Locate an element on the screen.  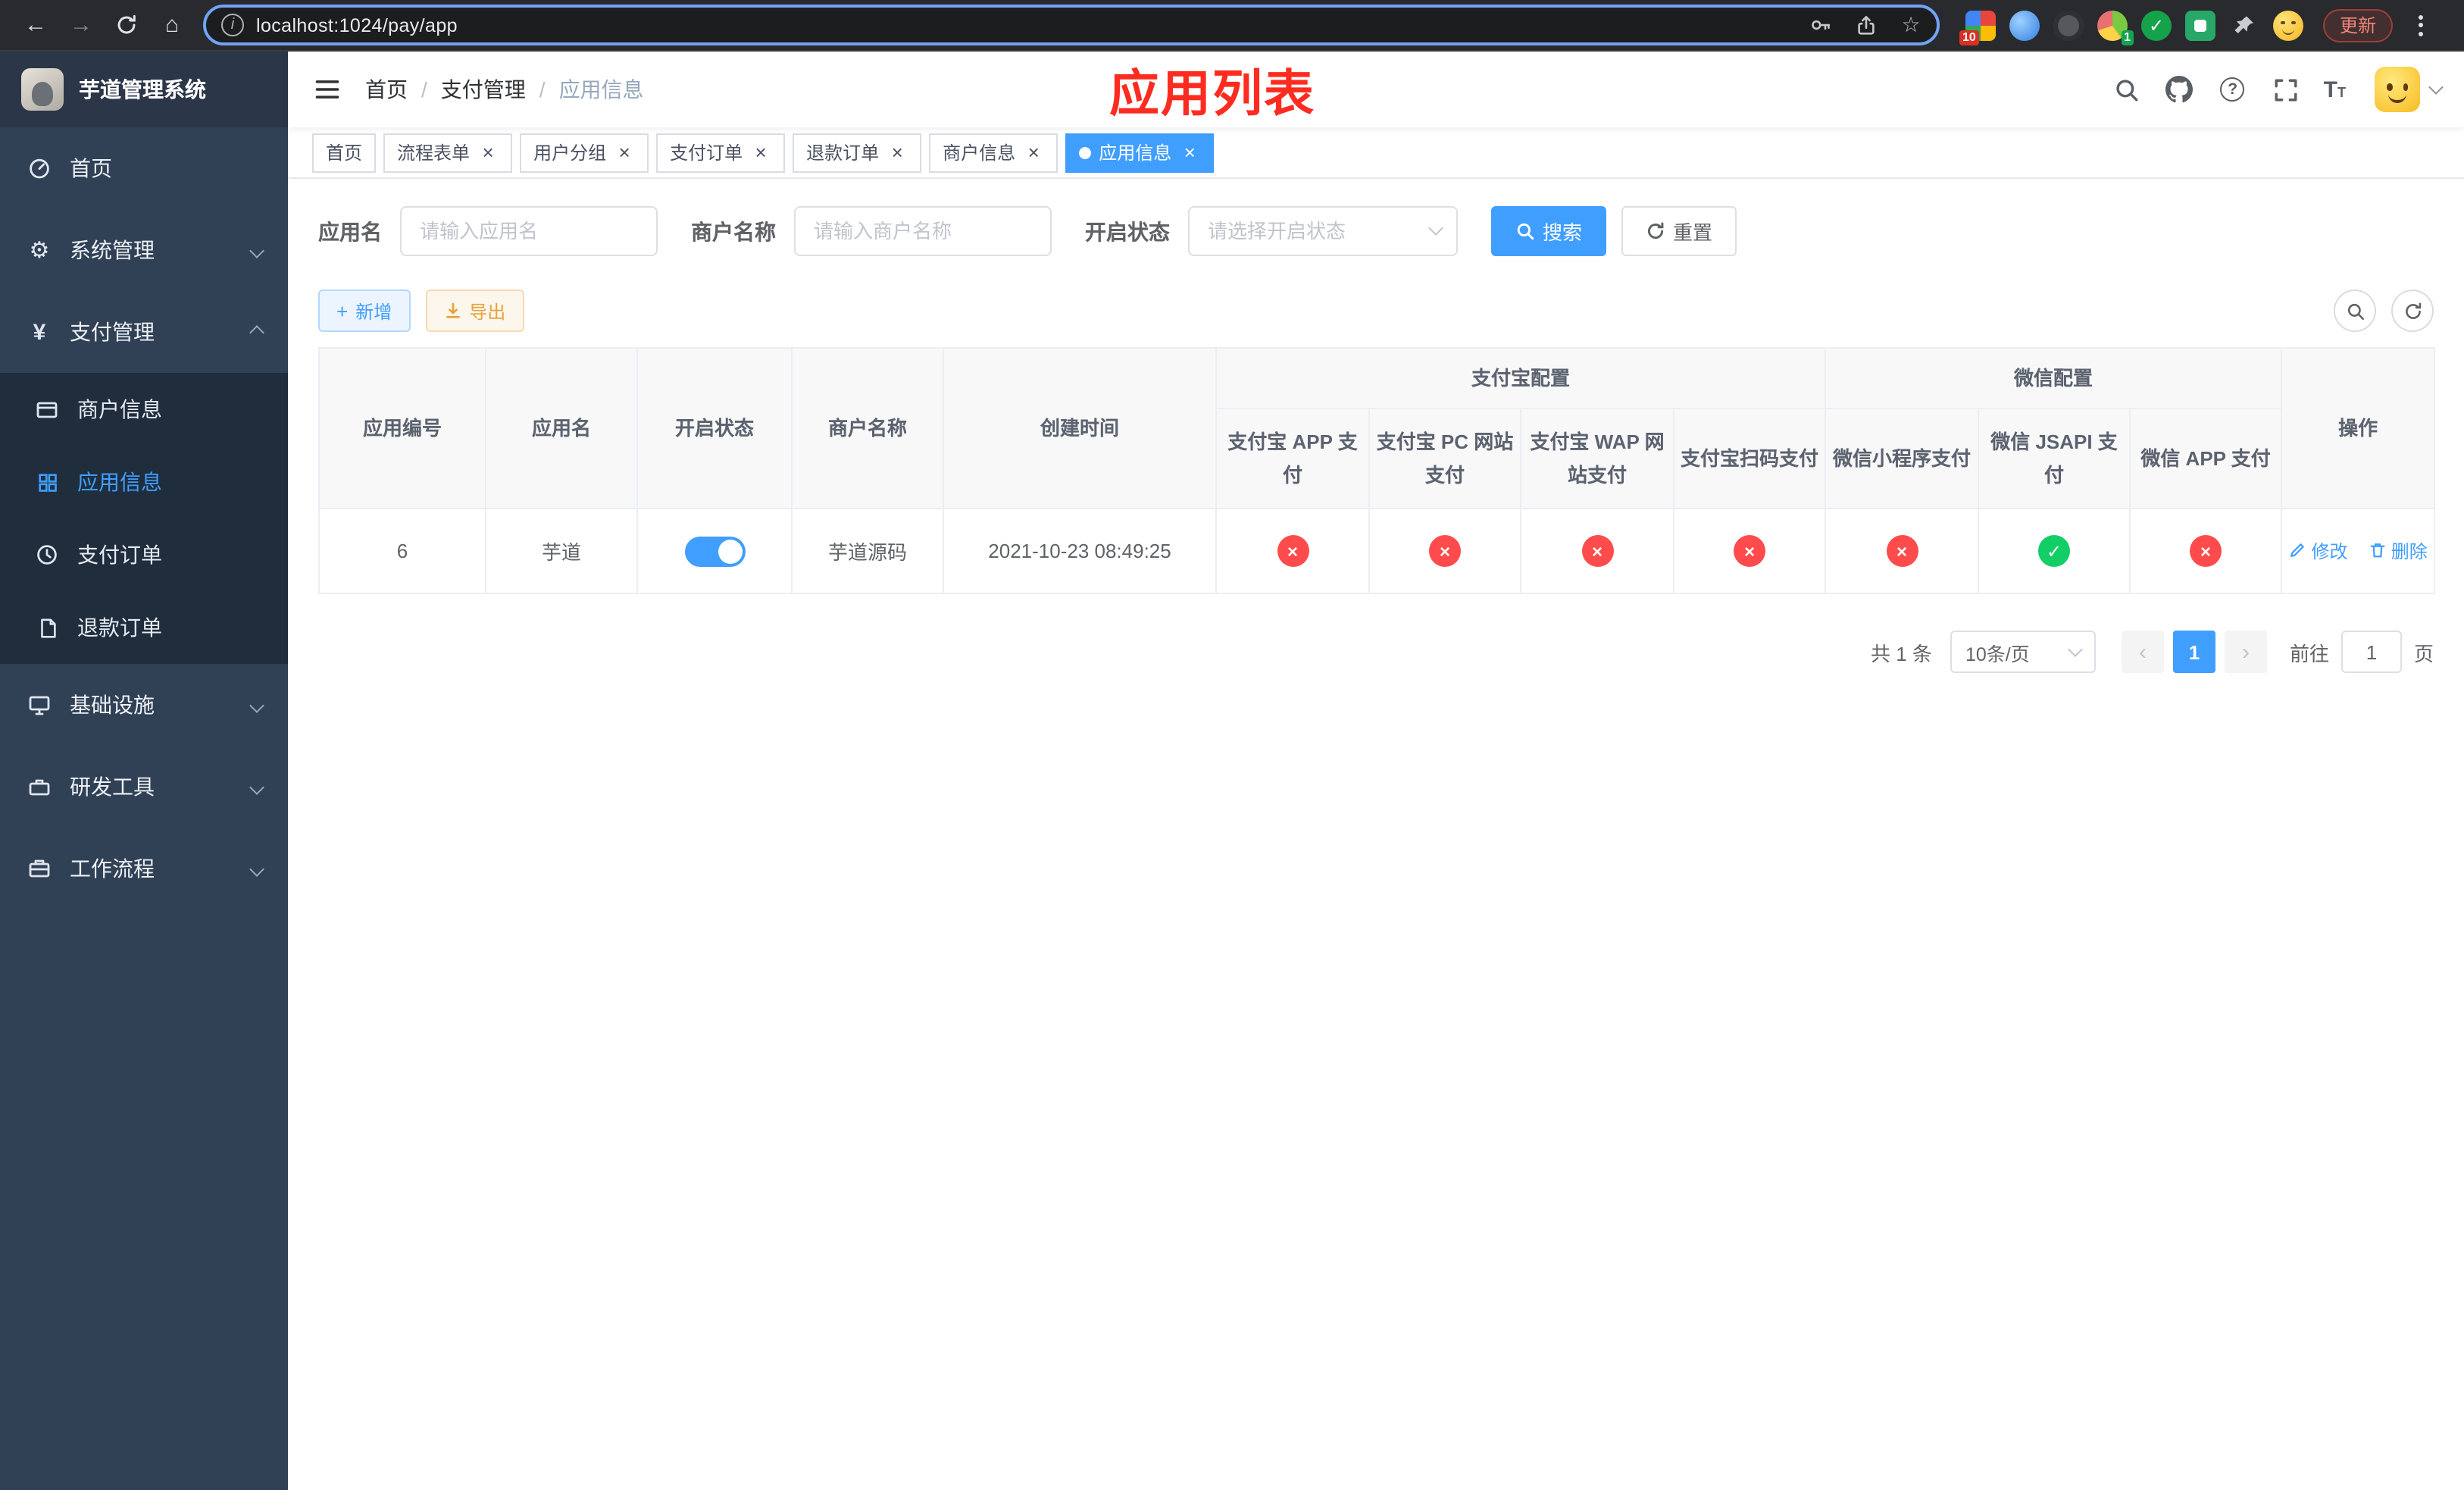
goto-page-input is located at coordinates (2371, 652).